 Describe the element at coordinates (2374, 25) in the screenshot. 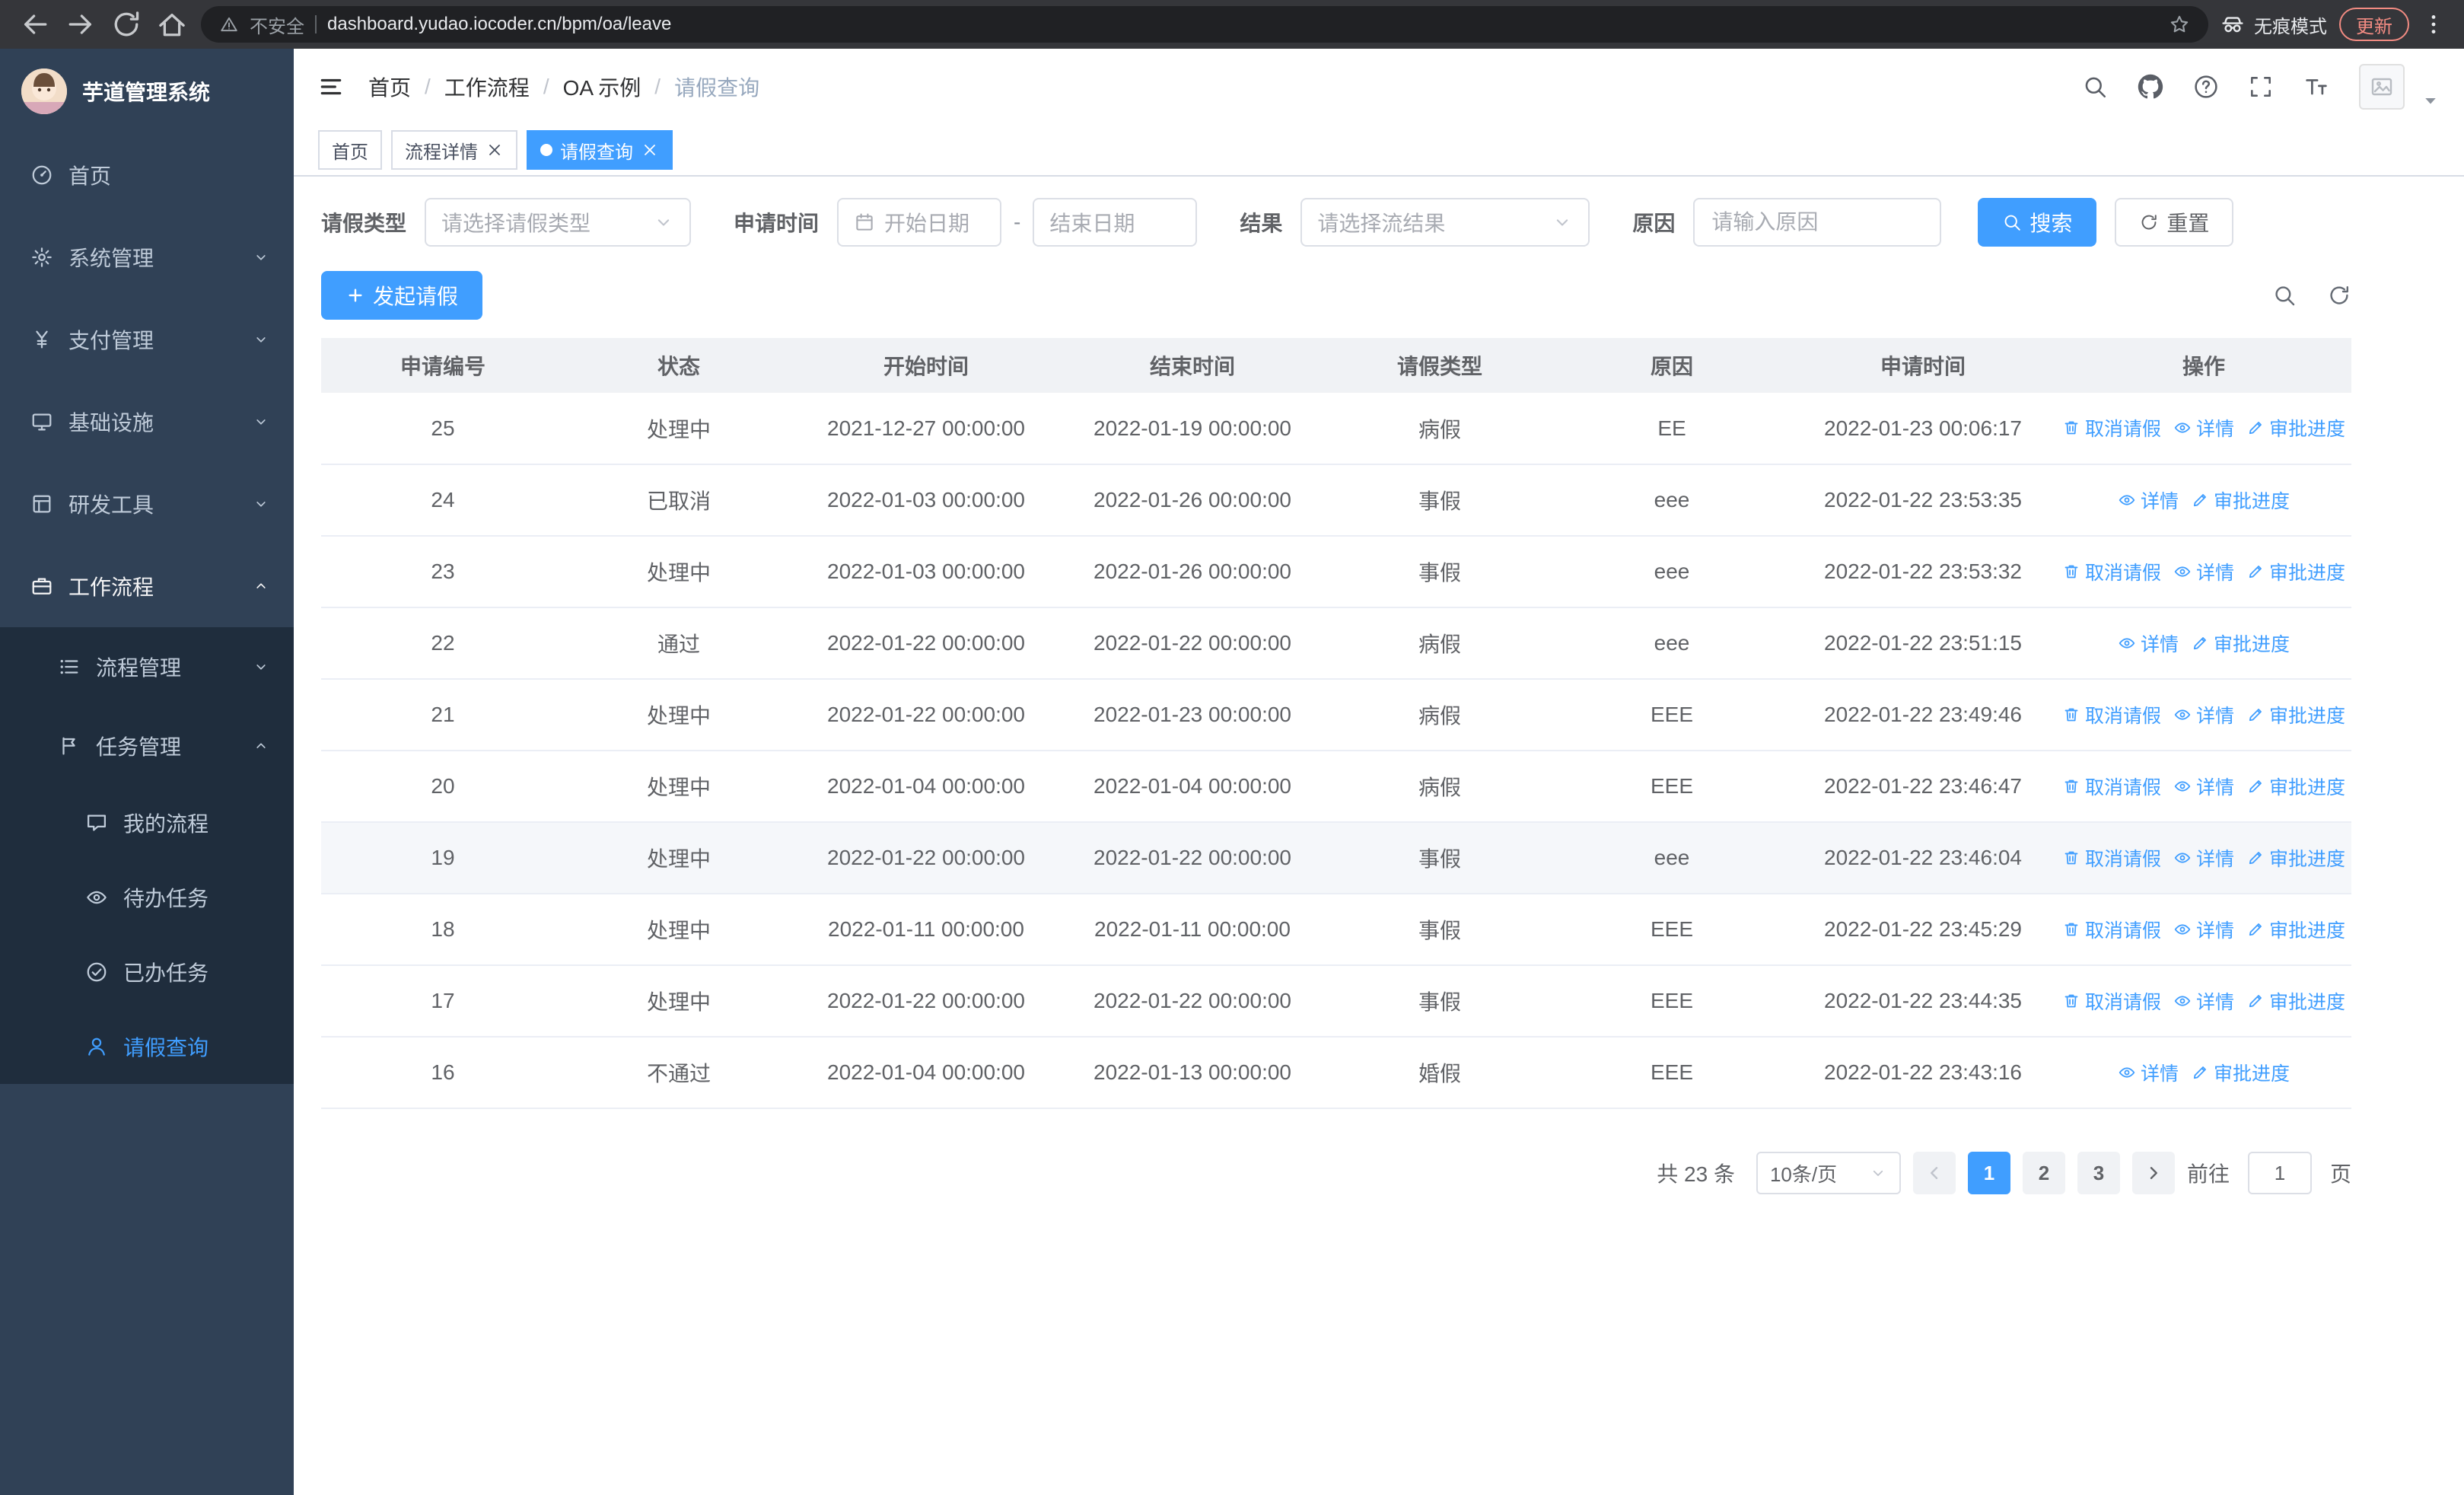

I see `update-button: 更新` at that location.